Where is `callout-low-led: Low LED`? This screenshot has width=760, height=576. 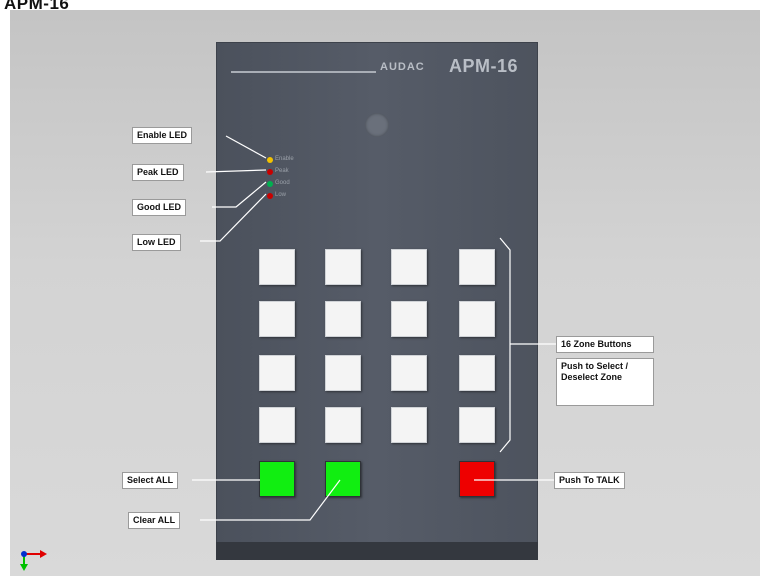 callout-low-led: Low LED is located at coordinates (156, 242).